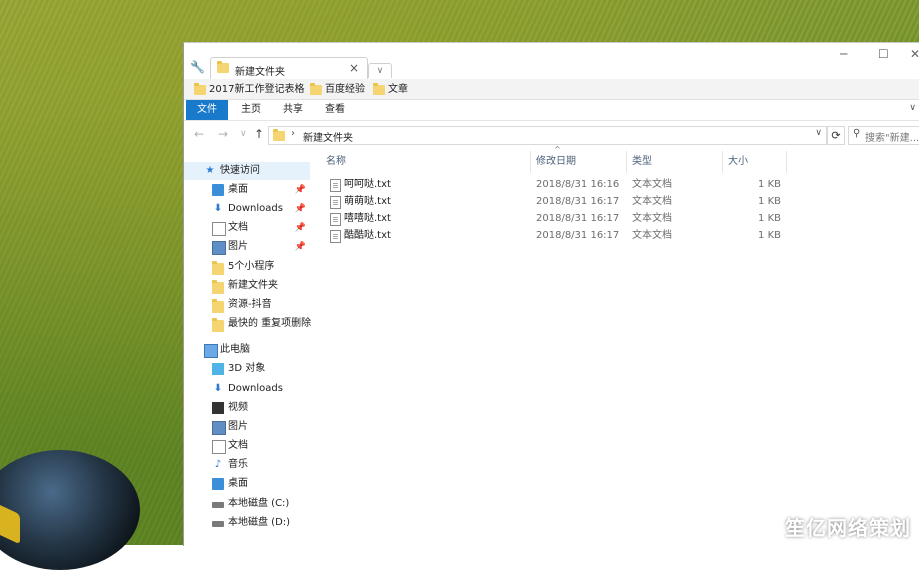 The width and height of the screenshot is (919, 570). What do you see at coordinates (197, 67) in the screenshot?
I see `wrench-icon: 🔧` at bounding box center [197, 67].